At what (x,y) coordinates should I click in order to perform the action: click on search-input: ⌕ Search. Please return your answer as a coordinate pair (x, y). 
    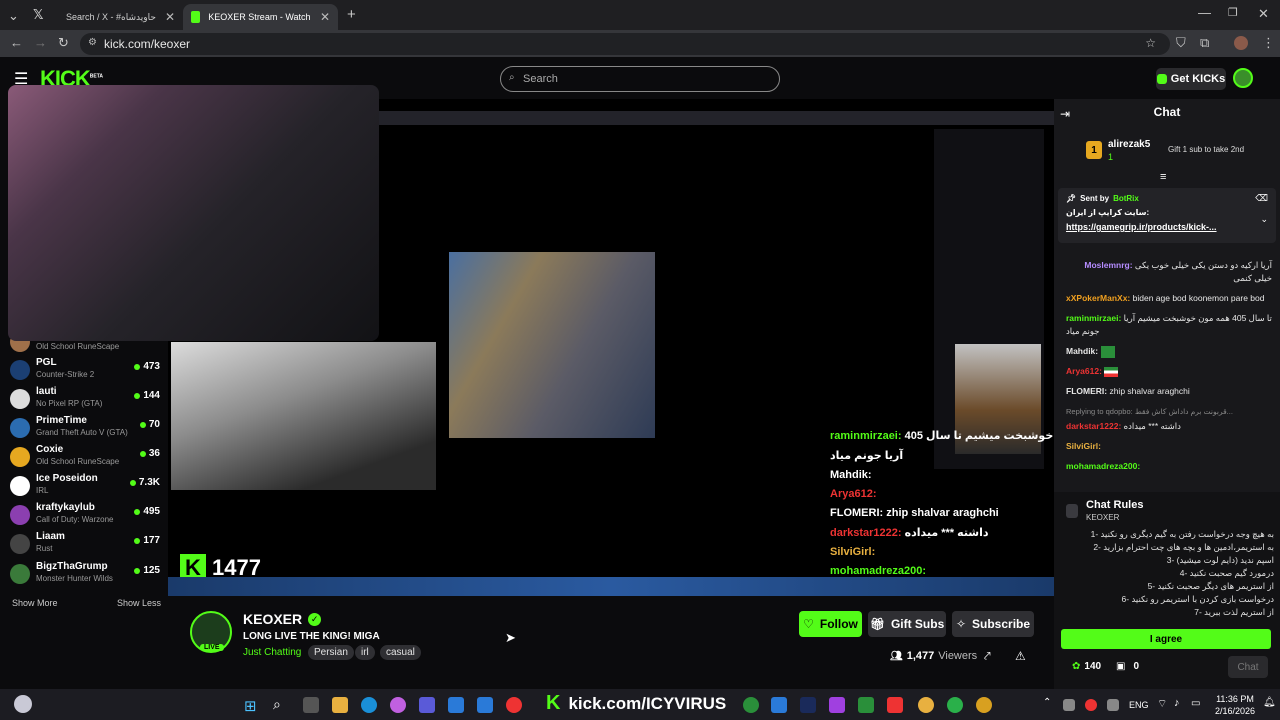
    Looking at the image, I should click on (640, 79).